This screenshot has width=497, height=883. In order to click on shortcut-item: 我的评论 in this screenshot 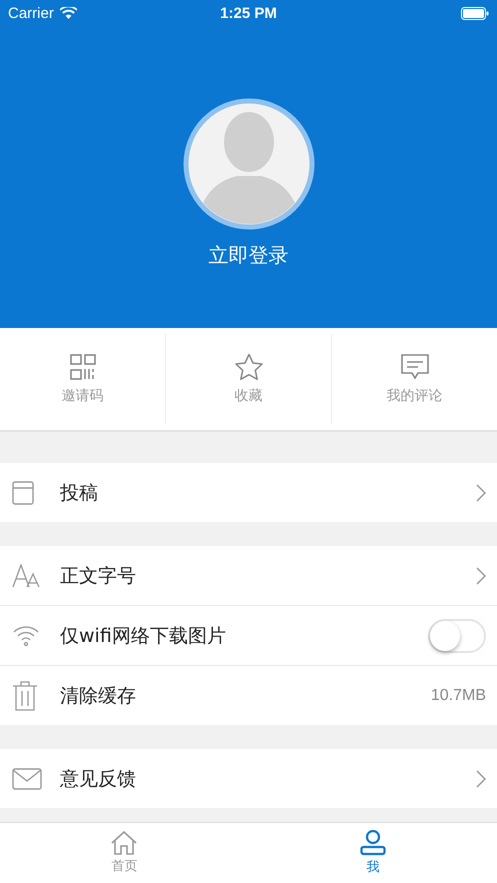, I will do `click(414, 379)`.